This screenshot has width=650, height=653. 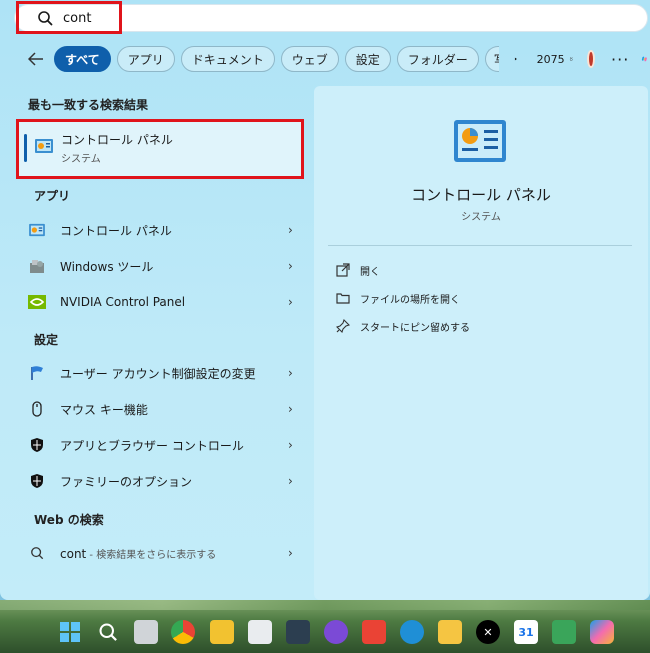 I want to click on setting-result-label: ファミリーのオプション, so click(x=126, y=481).